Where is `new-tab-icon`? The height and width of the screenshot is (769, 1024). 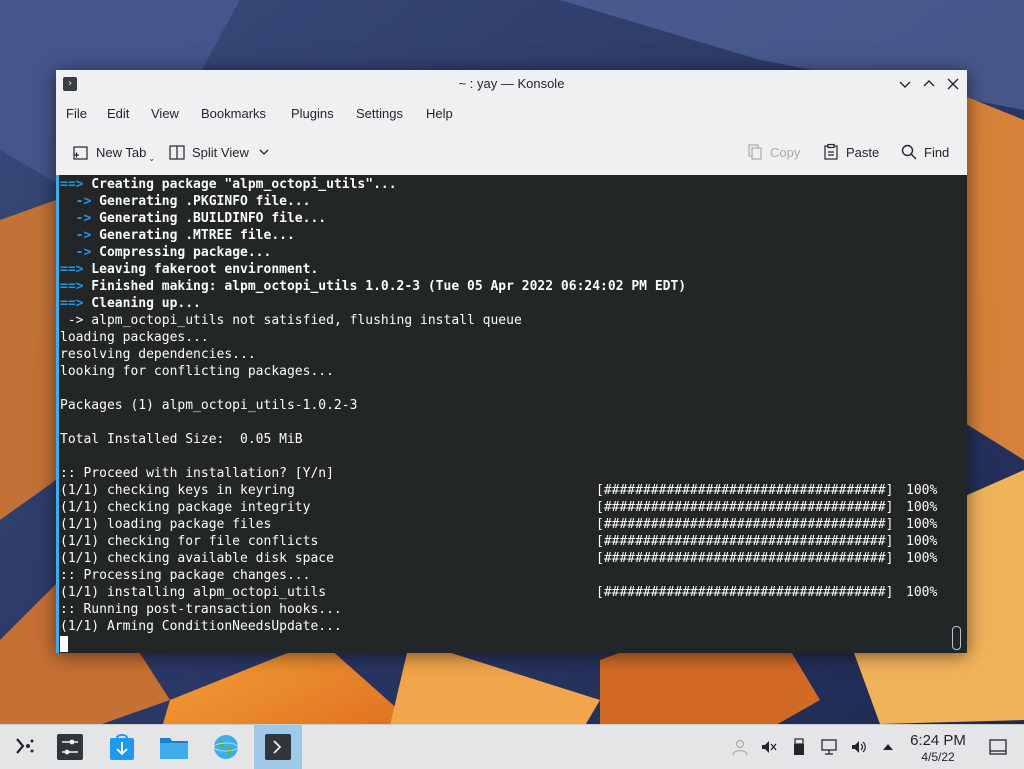 new-tab-icon is located at coordinates (80, 153).